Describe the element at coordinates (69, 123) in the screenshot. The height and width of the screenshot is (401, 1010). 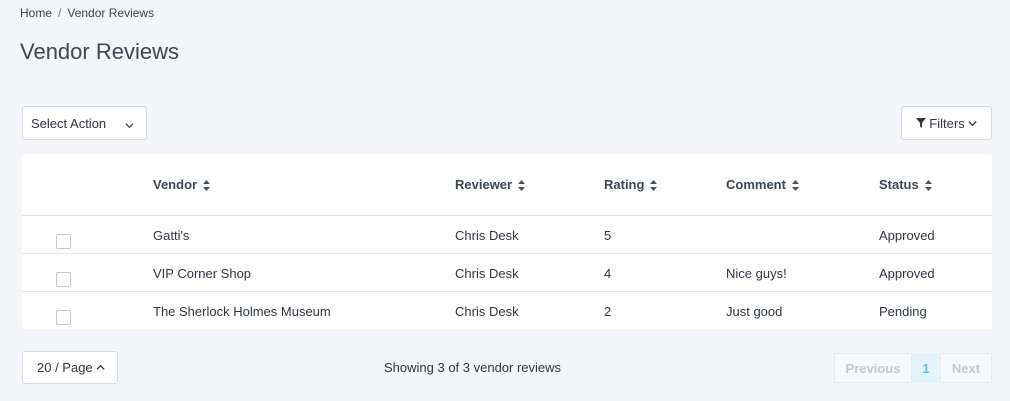
I see `select-action-label: Select Action` at that location.